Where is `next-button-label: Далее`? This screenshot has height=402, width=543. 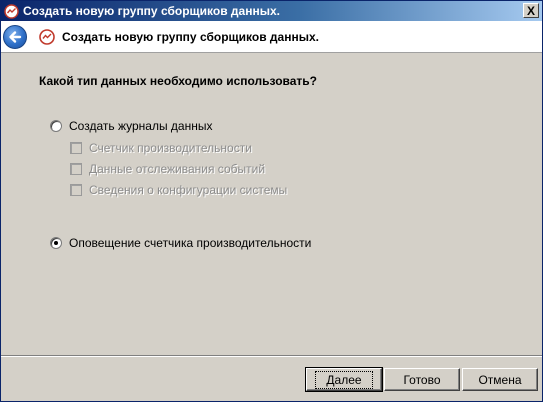 next-button-label: Далее is located at coordinates (344, 379).